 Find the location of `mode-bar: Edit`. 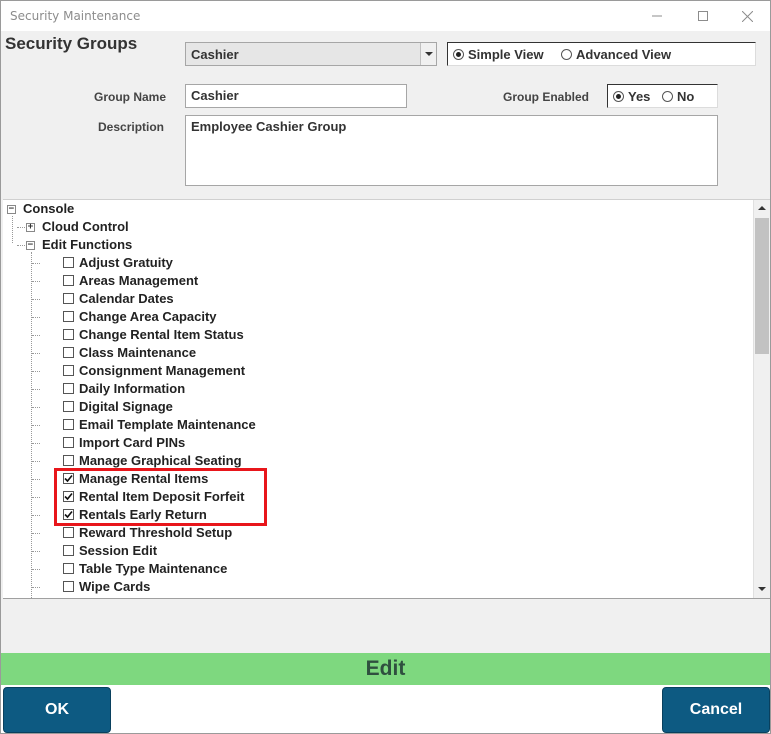

mode-bar: Edit is located at coordinates (385, 669).